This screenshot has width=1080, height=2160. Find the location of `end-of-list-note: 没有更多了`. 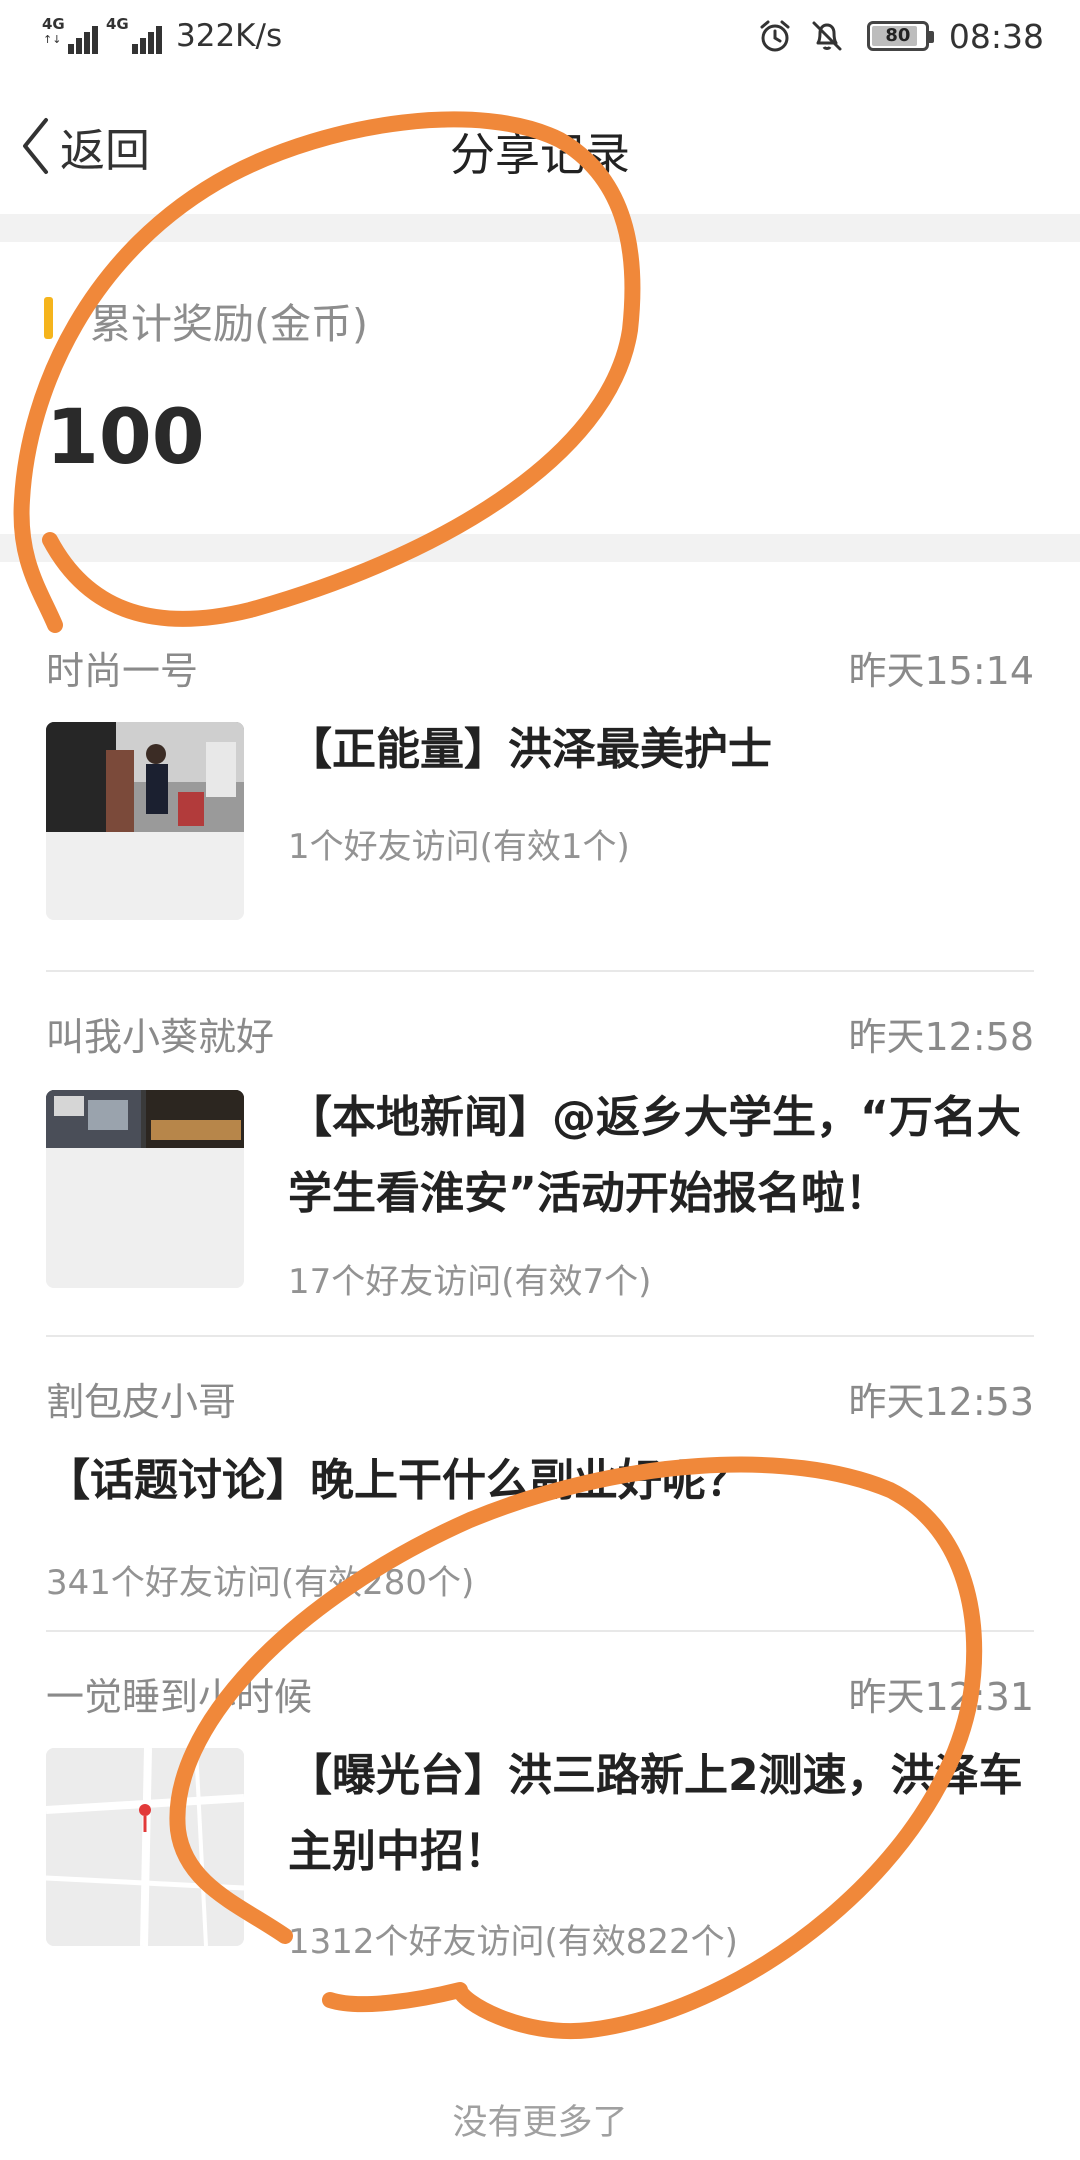

end-of-list-note: 没有更多了 is located at coordinates (540, 2123).